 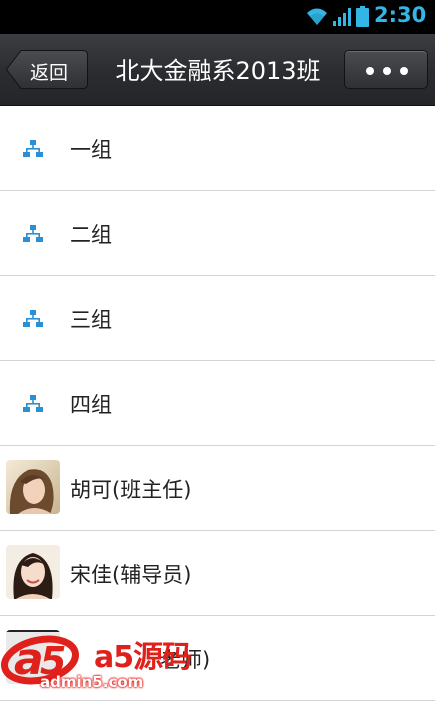 What do you see at coordinates (317, 18) in the screenshot?
I see `wifi-icon` at bounding box center [317, 18].